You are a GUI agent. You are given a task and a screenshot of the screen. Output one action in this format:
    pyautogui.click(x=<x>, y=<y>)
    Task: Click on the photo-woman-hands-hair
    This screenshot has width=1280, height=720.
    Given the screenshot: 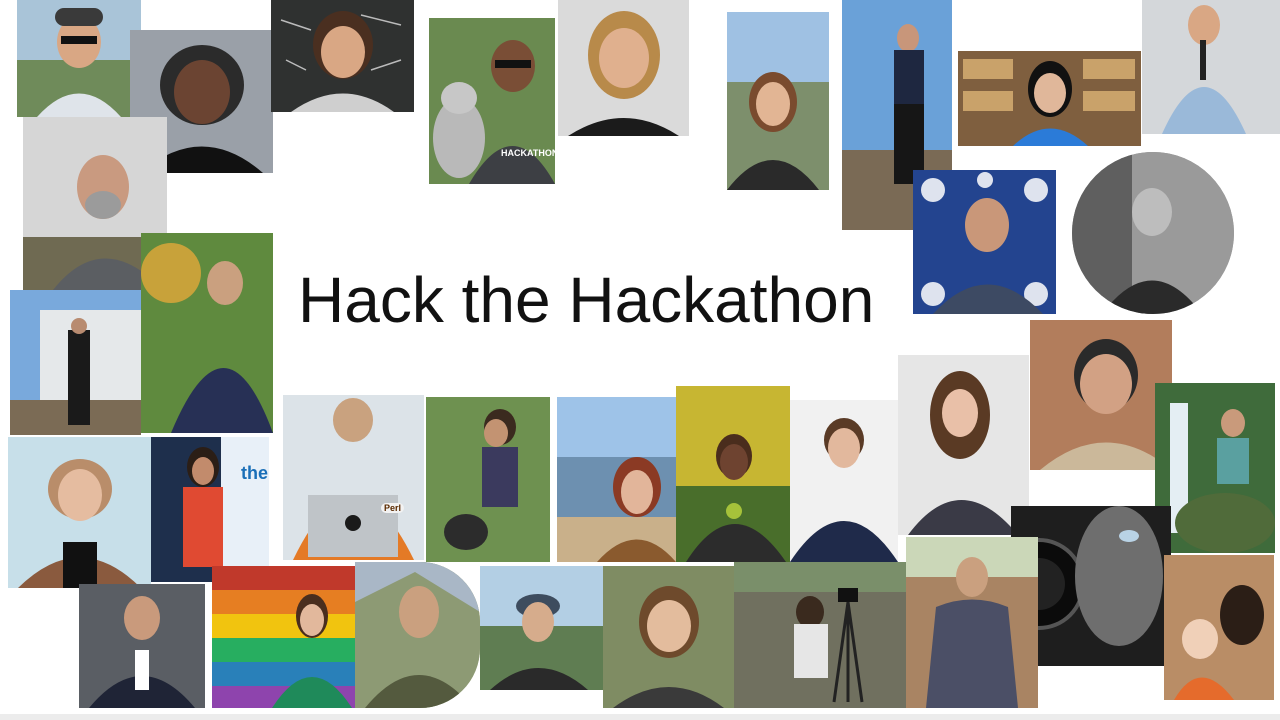 What is the action you would take?
    pyautogui.click(x=668, y=637)
    